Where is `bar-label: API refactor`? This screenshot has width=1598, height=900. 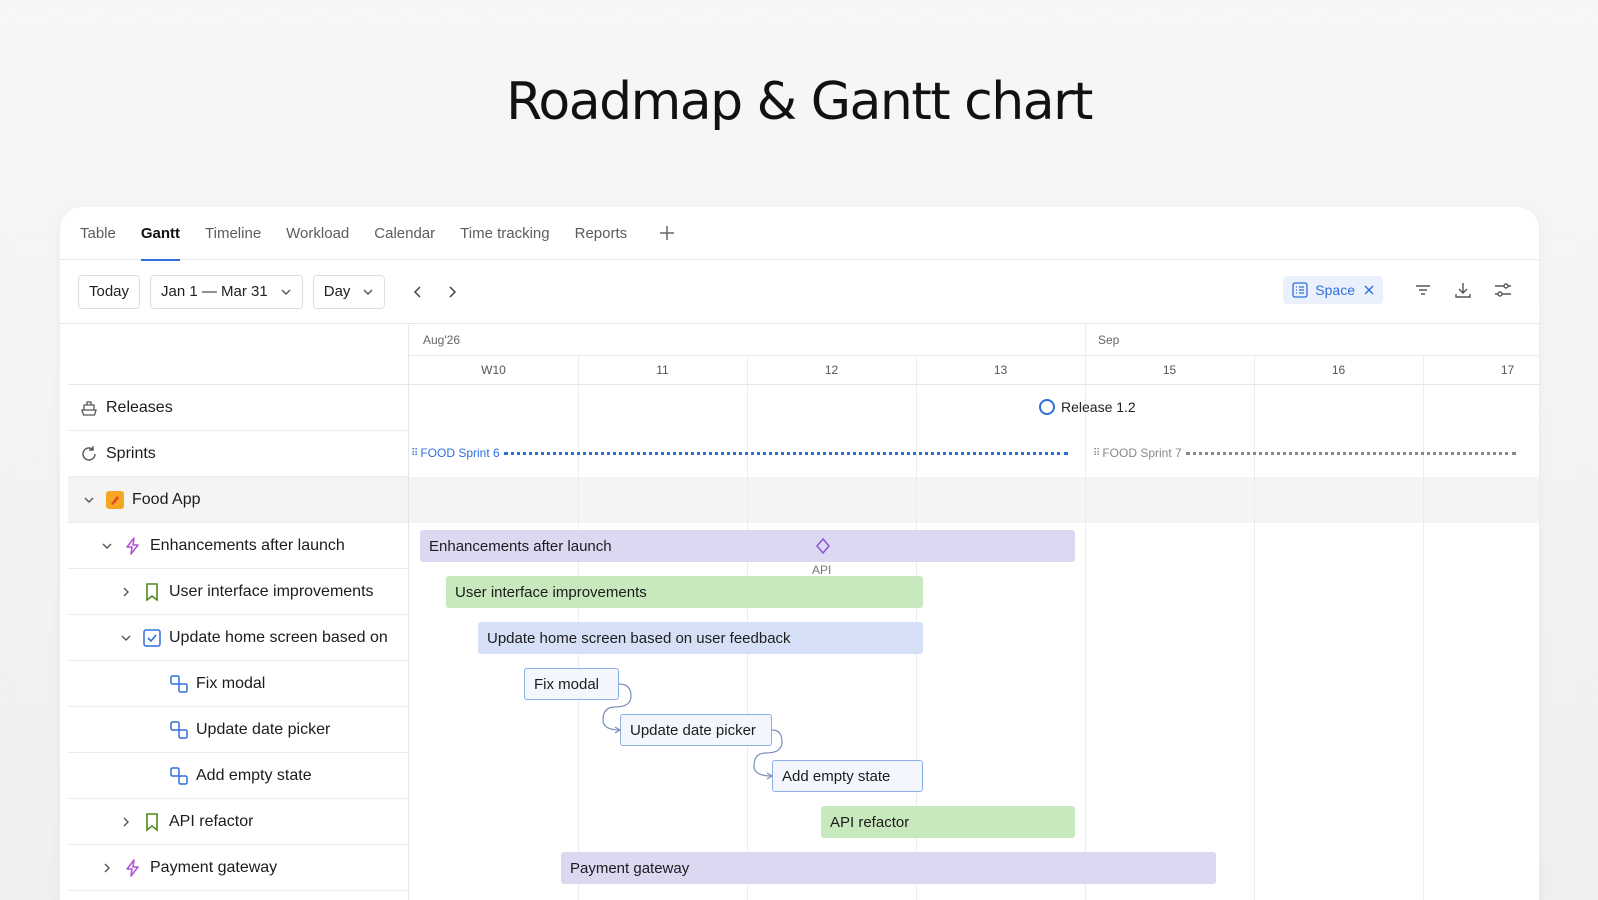 bar-label: API refactor is located at coordinates (870, 822).